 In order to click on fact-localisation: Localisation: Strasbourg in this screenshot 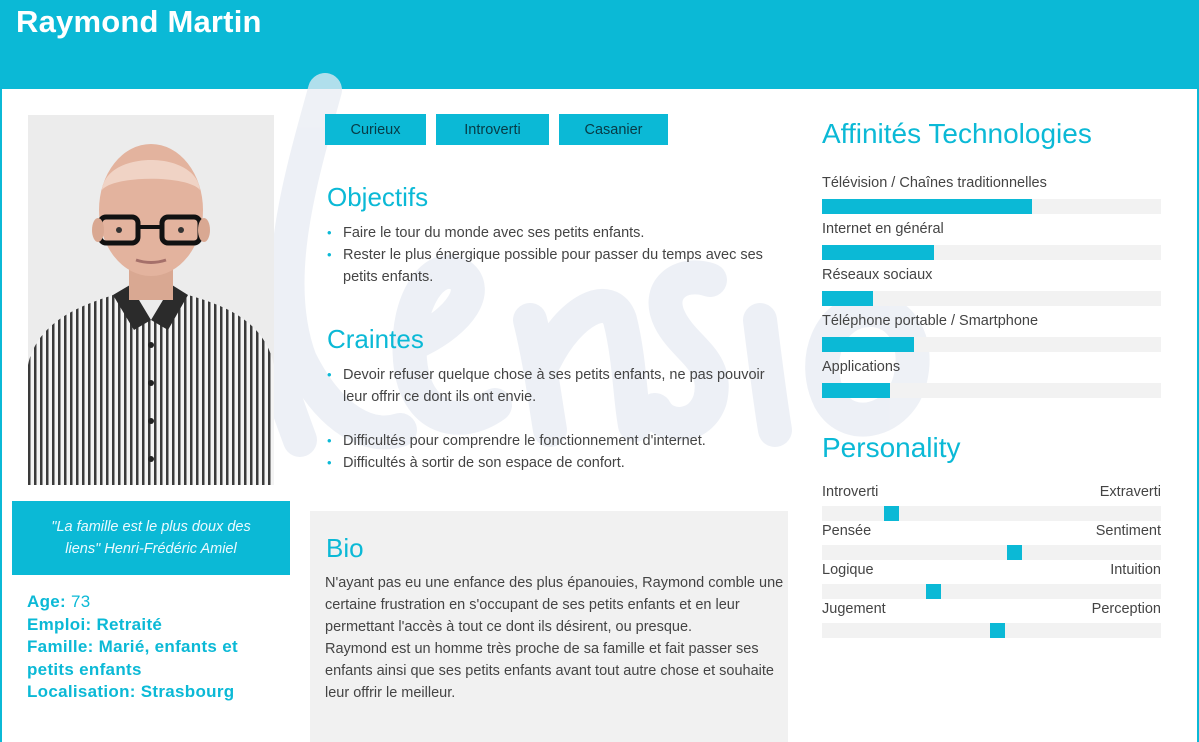, I will do `click(131, 691)`.